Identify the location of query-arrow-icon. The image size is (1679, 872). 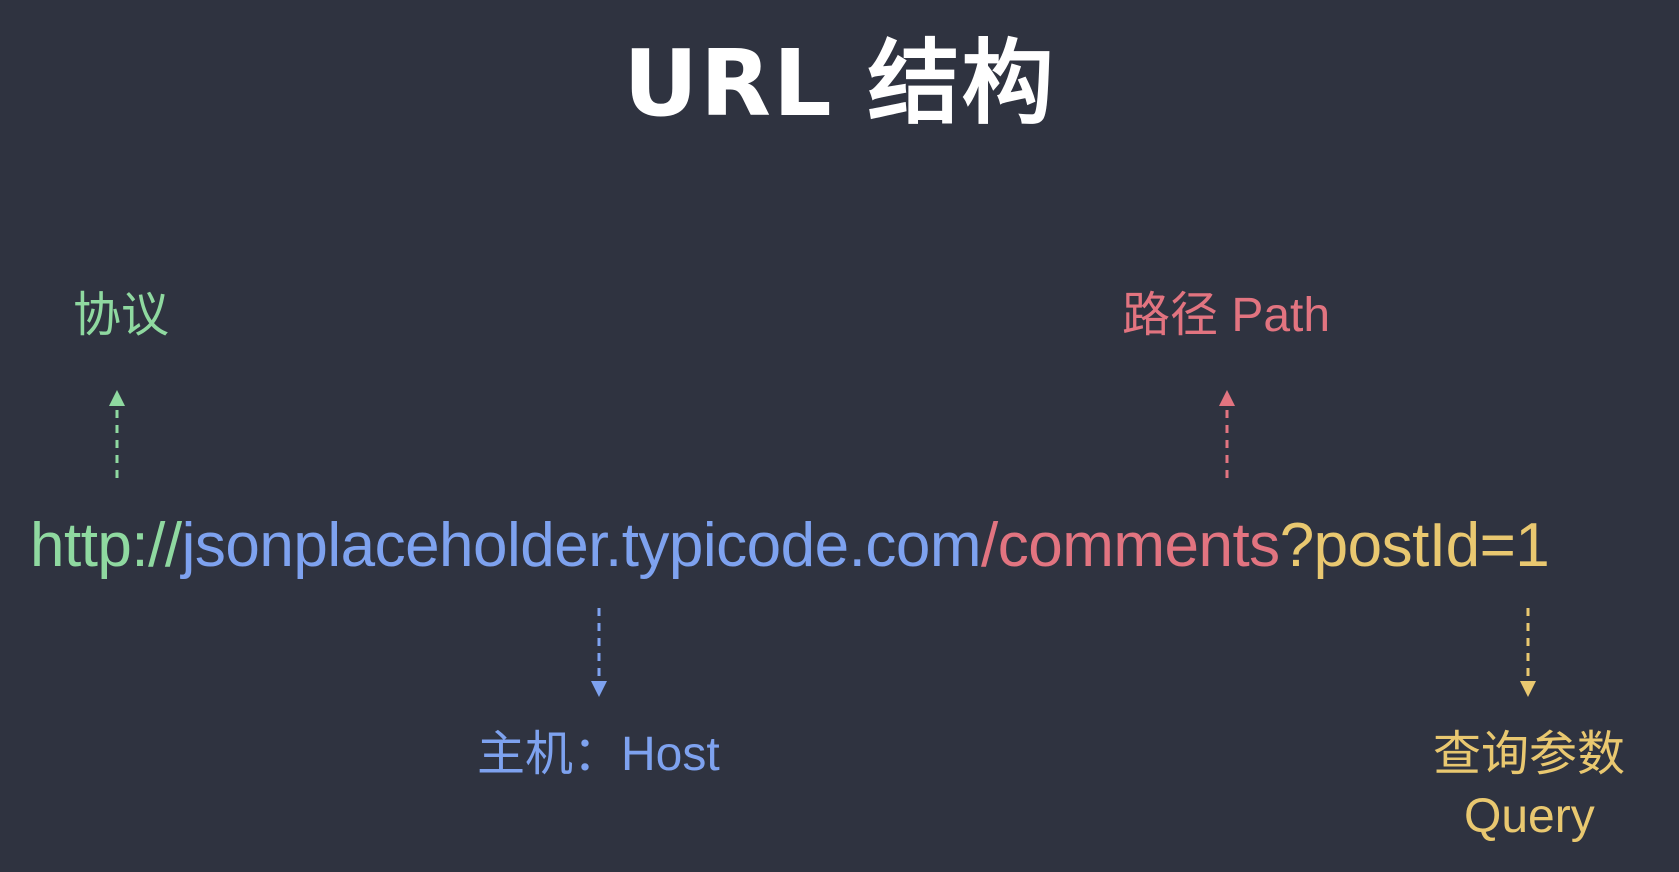
(1528, 652).